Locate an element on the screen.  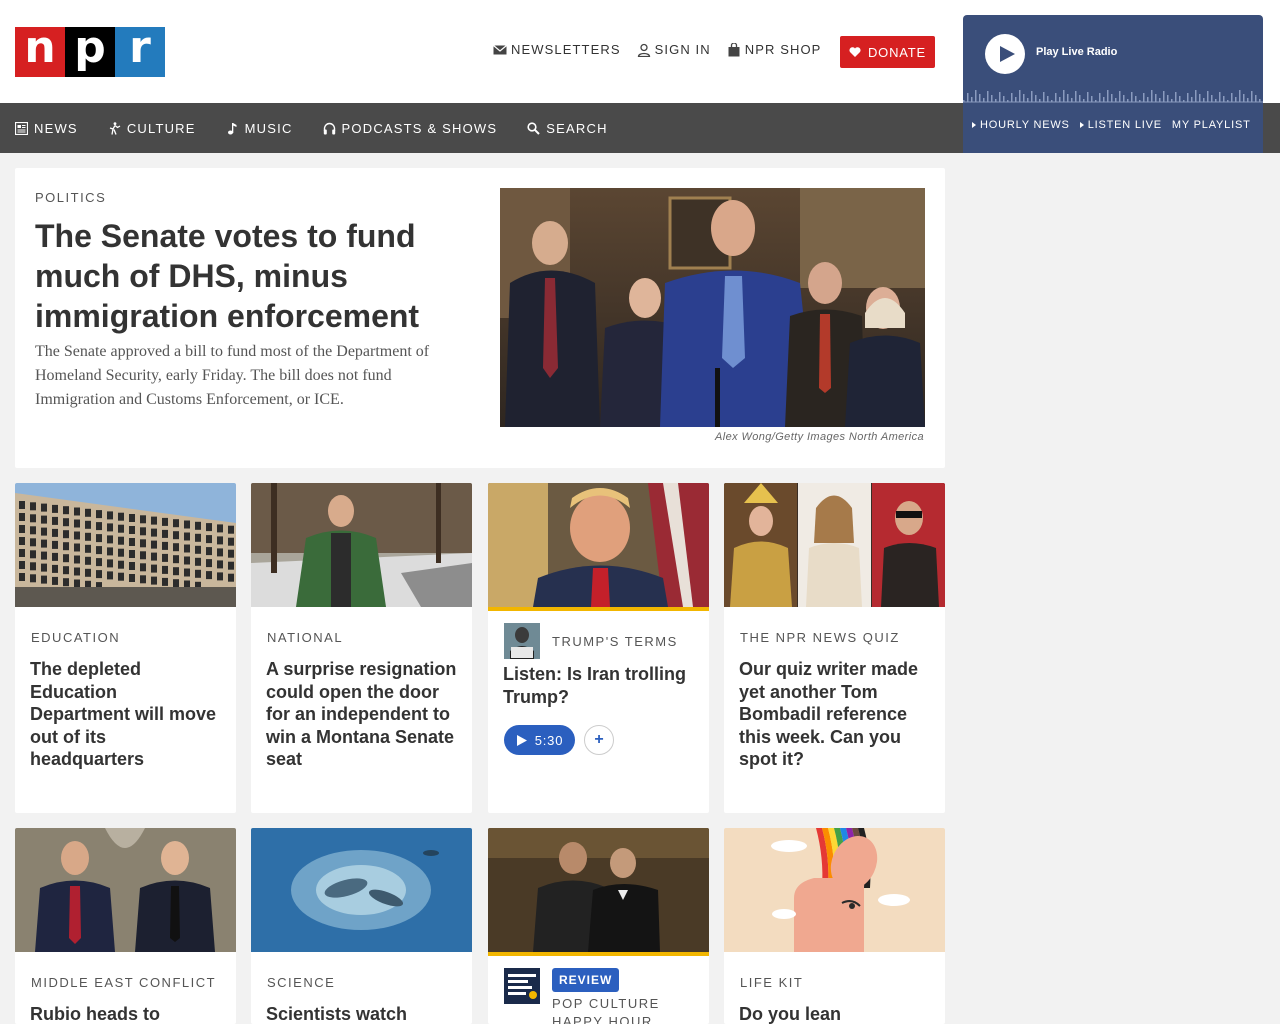
utility-nav: NEWSLETTERS SIGN IN NPR SHOP is located at coordinates (657, 49).